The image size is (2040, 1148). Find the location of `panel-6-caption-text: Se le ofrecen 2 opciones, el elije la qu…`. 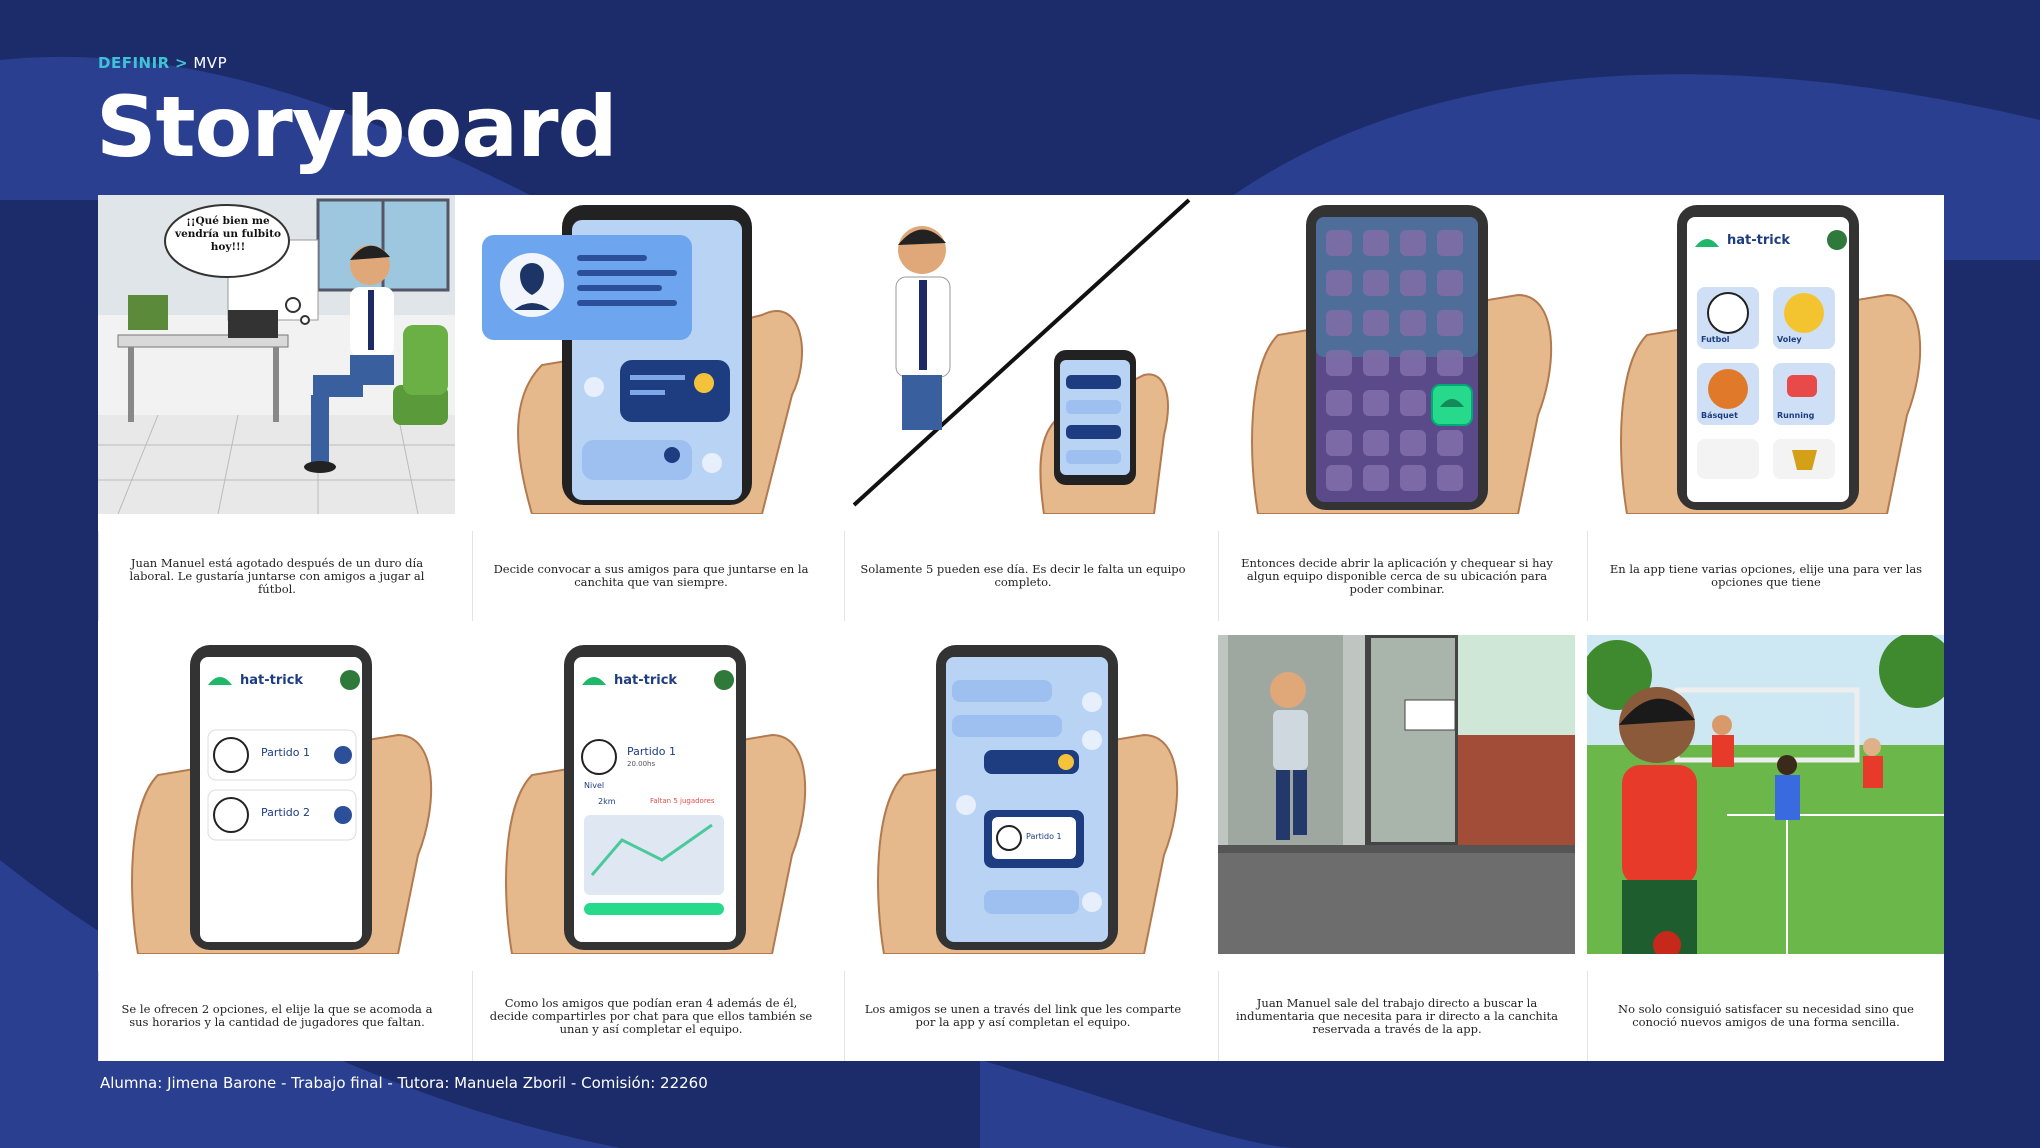

panel-6-caption-text: Se le ofrecen 2 opciones, el elije la qu… is located at coordinates (277, 1015).